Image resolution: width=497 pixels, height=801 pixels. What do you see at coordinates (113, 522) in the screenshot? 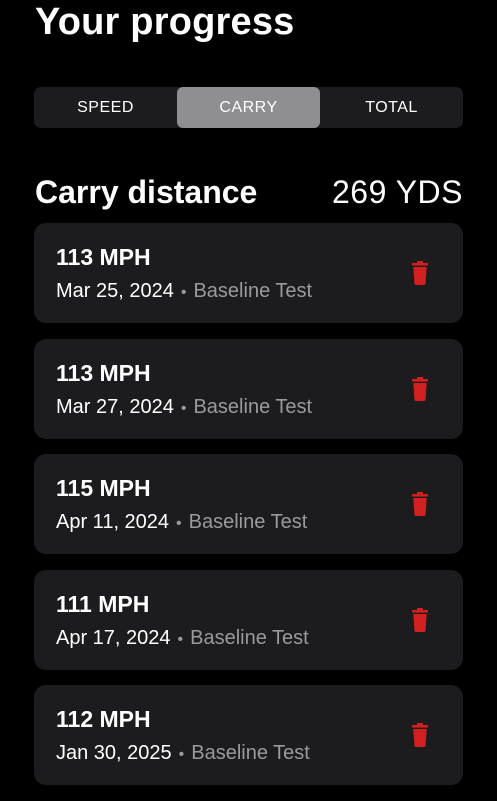
I see `entry-date: Apr 11, 2024` at bounding box center [113, 522].